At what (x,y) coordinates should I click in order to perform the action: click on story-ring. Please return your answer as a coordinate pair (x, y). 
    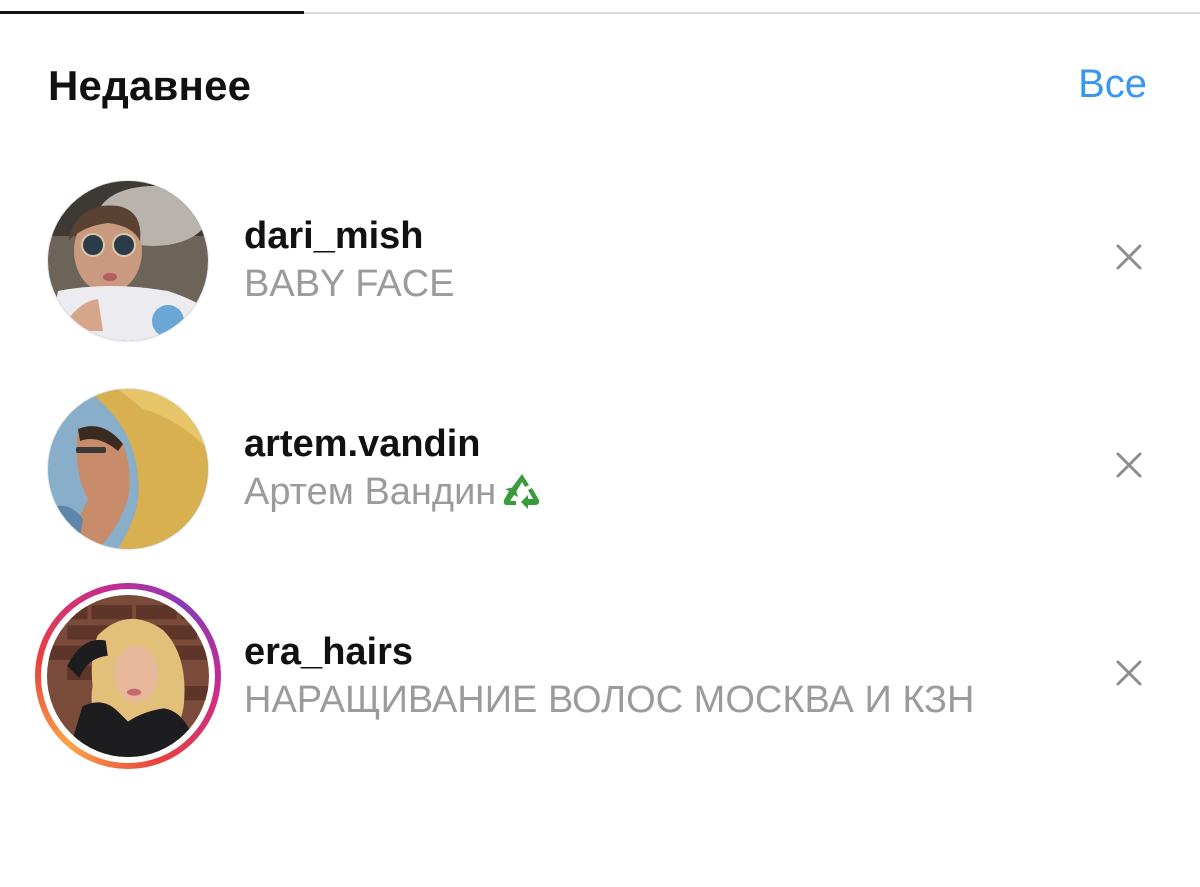
    Looking at the image, I should click on (128, 676).